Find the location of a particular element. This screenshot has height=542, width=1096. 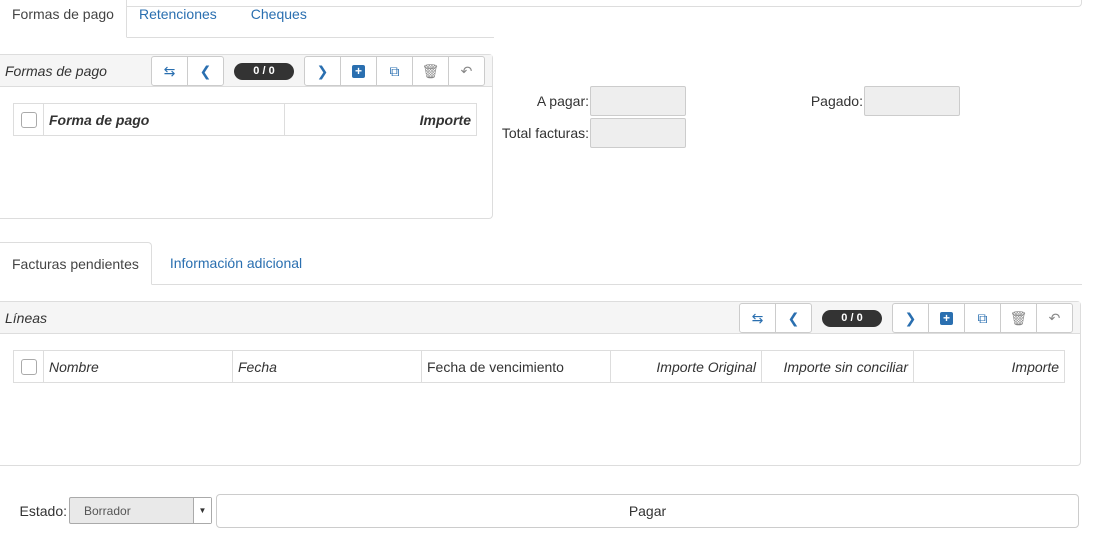

tab-formas-de-pago: Formas de pago is located at coordinates (63, 19).